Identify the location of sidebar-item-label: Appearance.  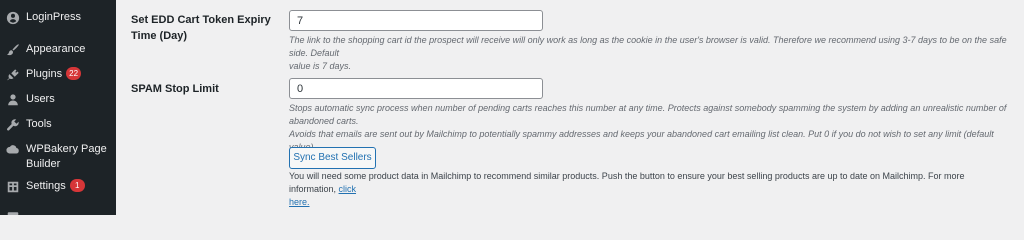
(56, 49).